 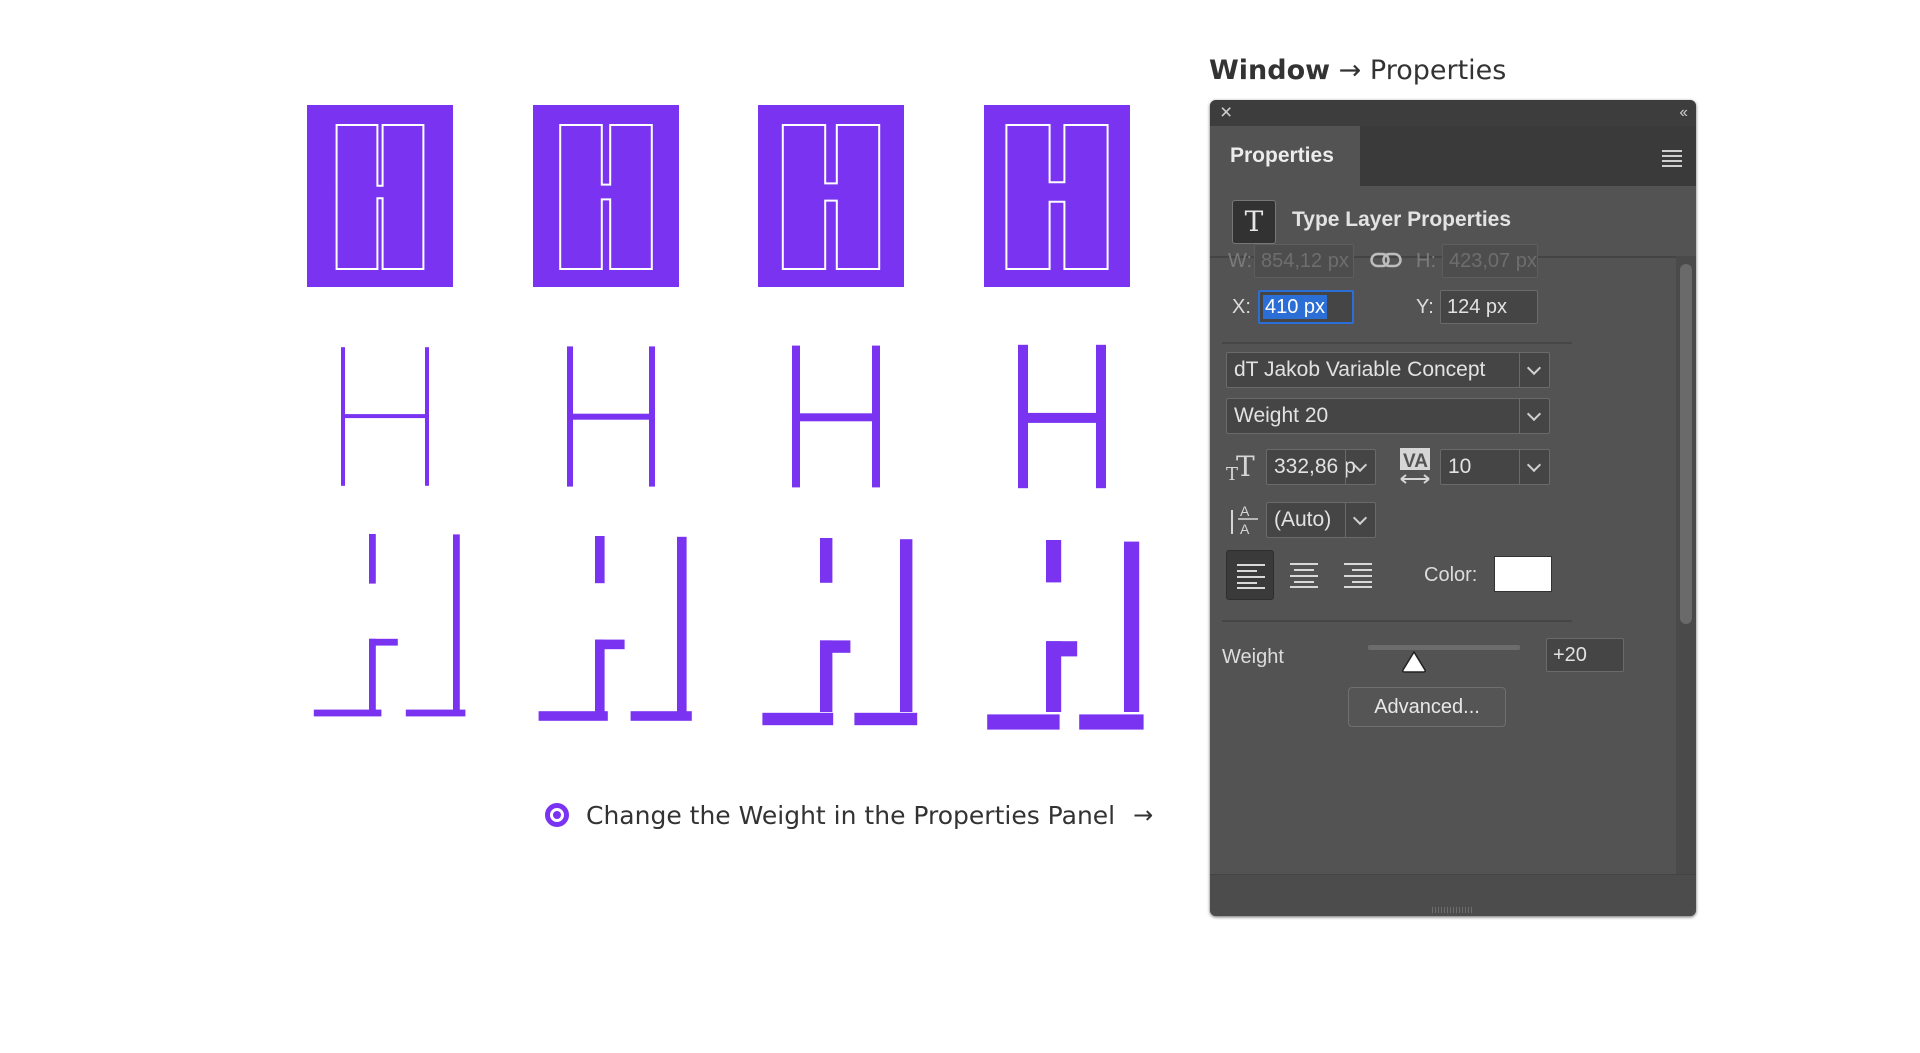 What do you see at coordinates (1244, 519) in the screenshot?
I see `leading-icon: A A` at bounding box center [1244, 519].